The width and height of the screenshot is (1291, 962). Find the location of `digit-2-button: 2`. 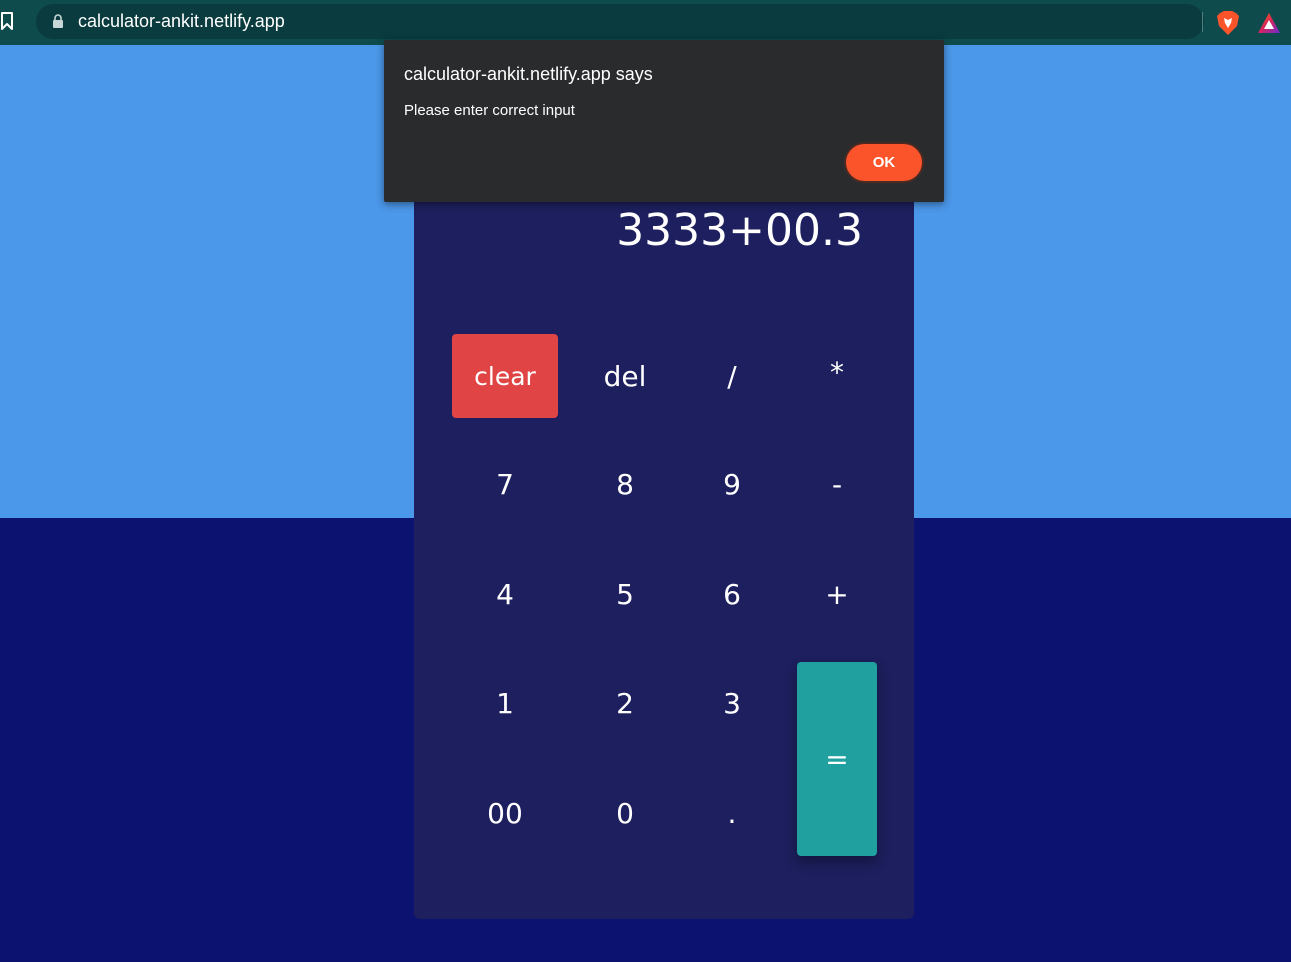

digit-2-button: 2 is located at coordinates (625, 703).